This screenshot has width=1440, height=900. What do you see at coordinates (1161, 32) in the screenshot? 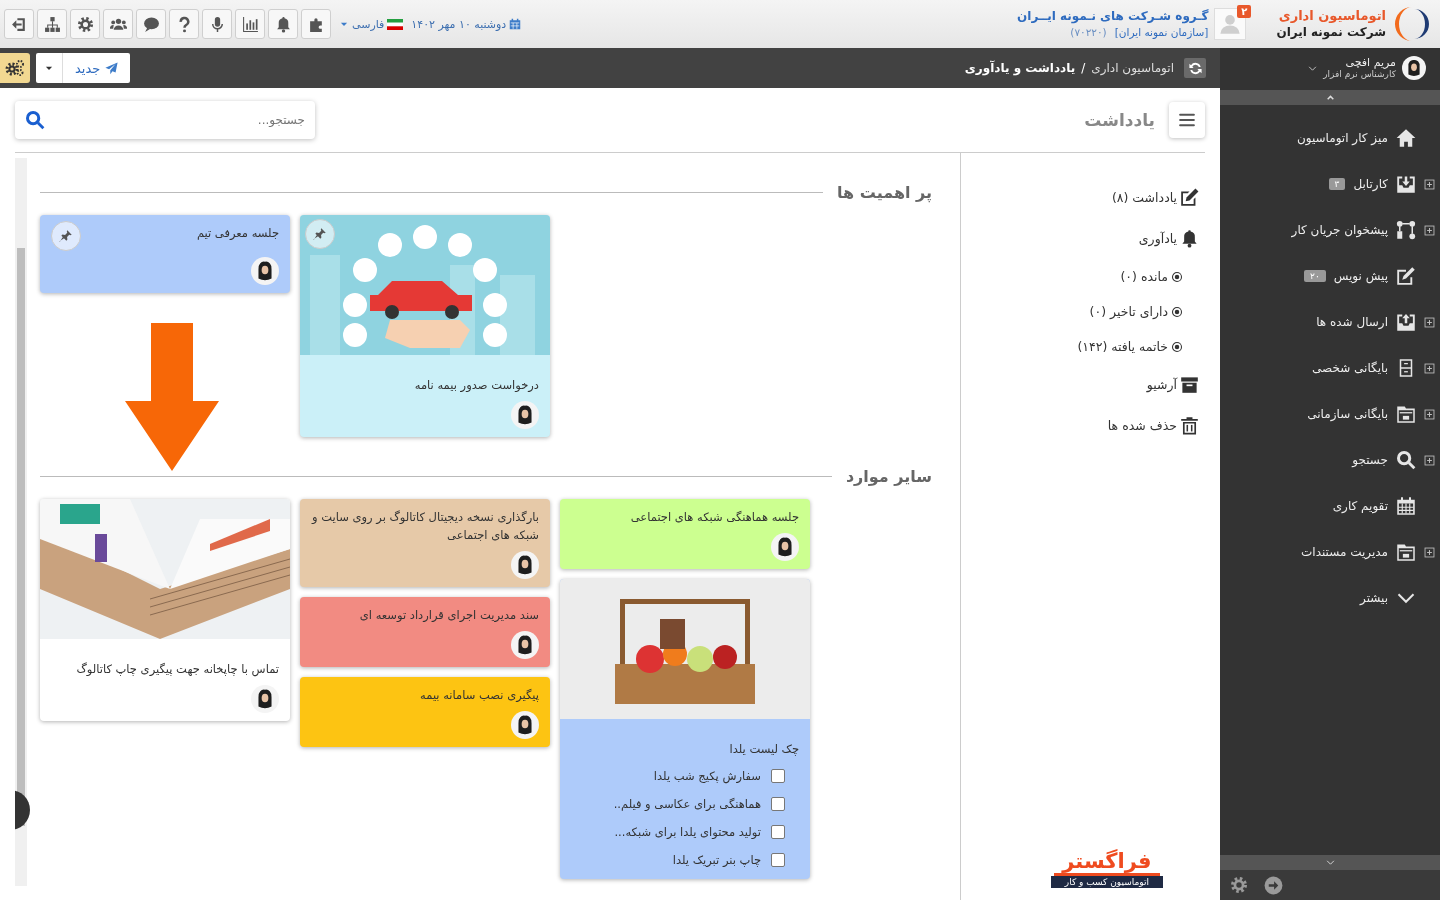
I see `organization-unit: [سازمان نمونه ایران]` at bounding box center [1161, 32].